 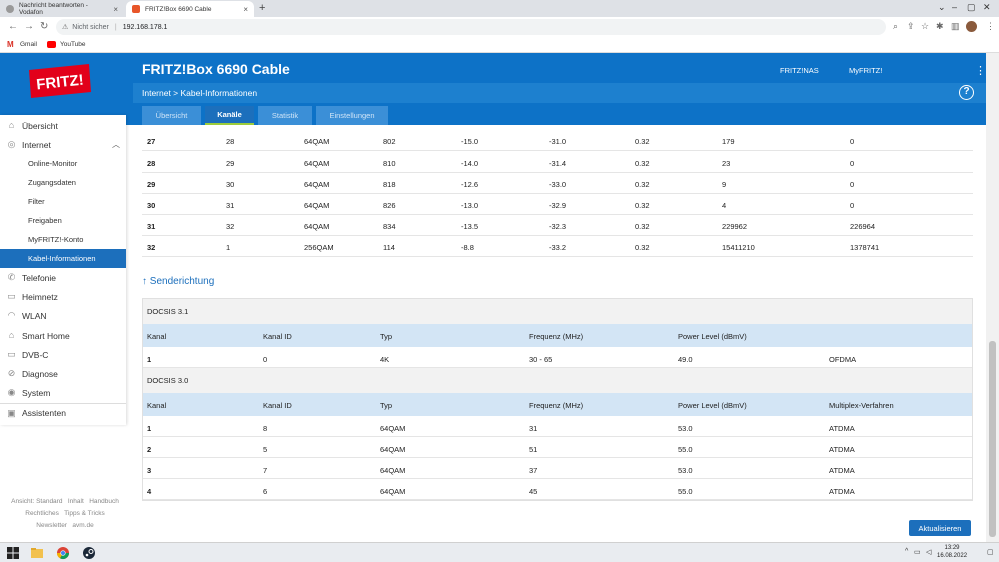 I want to click on footer-handbuch-link: Handbuch, so click(x=104, y=501).